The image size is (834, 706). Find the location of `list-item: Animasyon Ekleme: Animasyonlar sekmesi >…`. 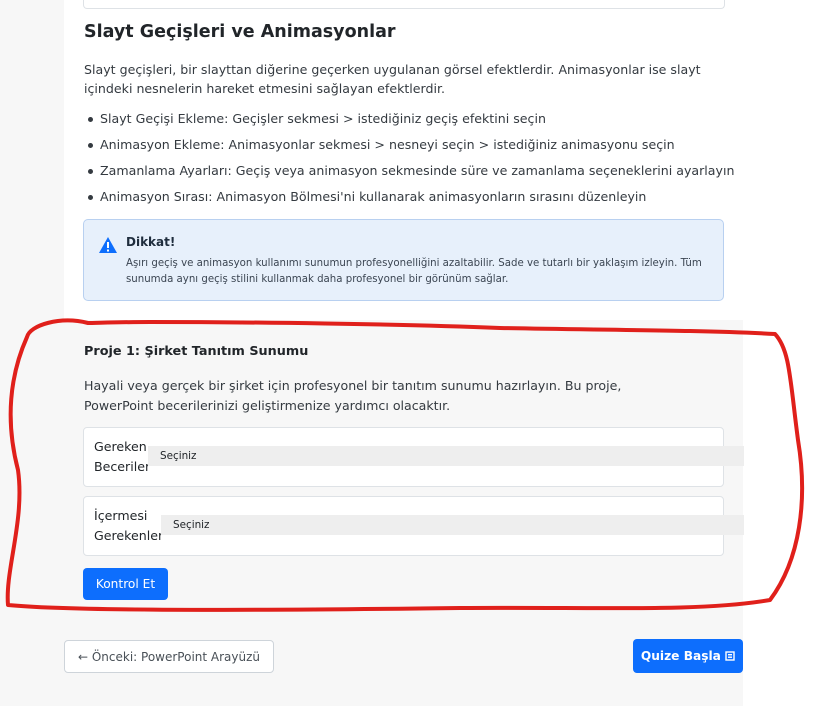

list-item: Animasyon Ekleme: Animasyonlar sekmesi >… is located at coordinates (409, 149).